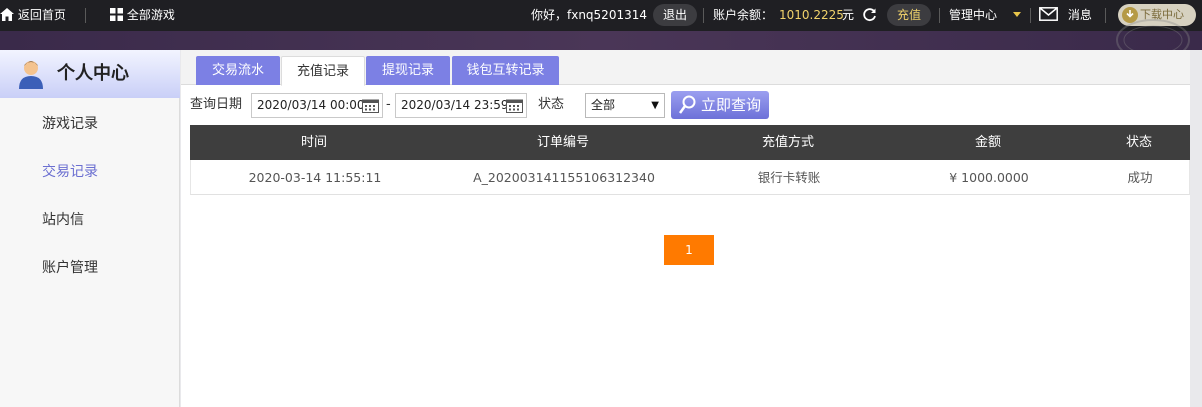  What do you see at coordinates (989, 177) in the screenshot?
I see `cell-amount: ¥ 1000.0000` at bounding box center [989, 177].